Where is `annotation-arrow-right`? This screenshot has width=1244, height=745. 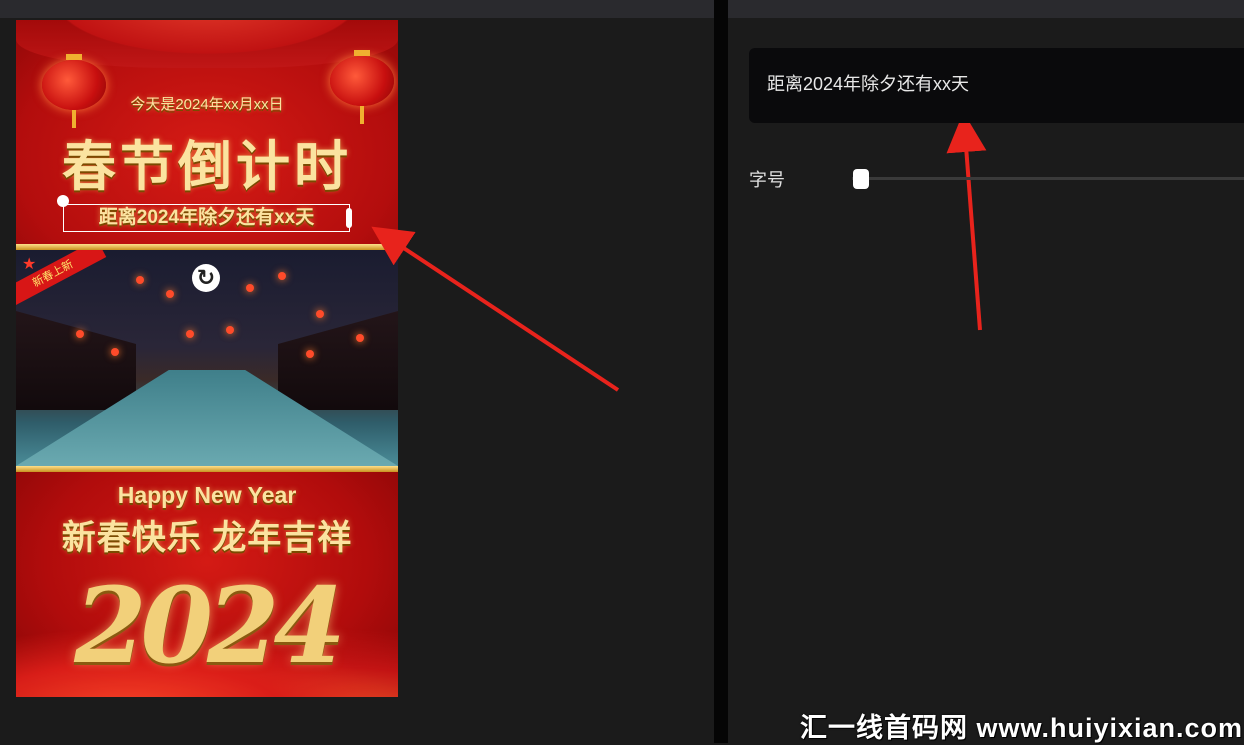
annotation-arrow-right is located at coordinates (966, 221).